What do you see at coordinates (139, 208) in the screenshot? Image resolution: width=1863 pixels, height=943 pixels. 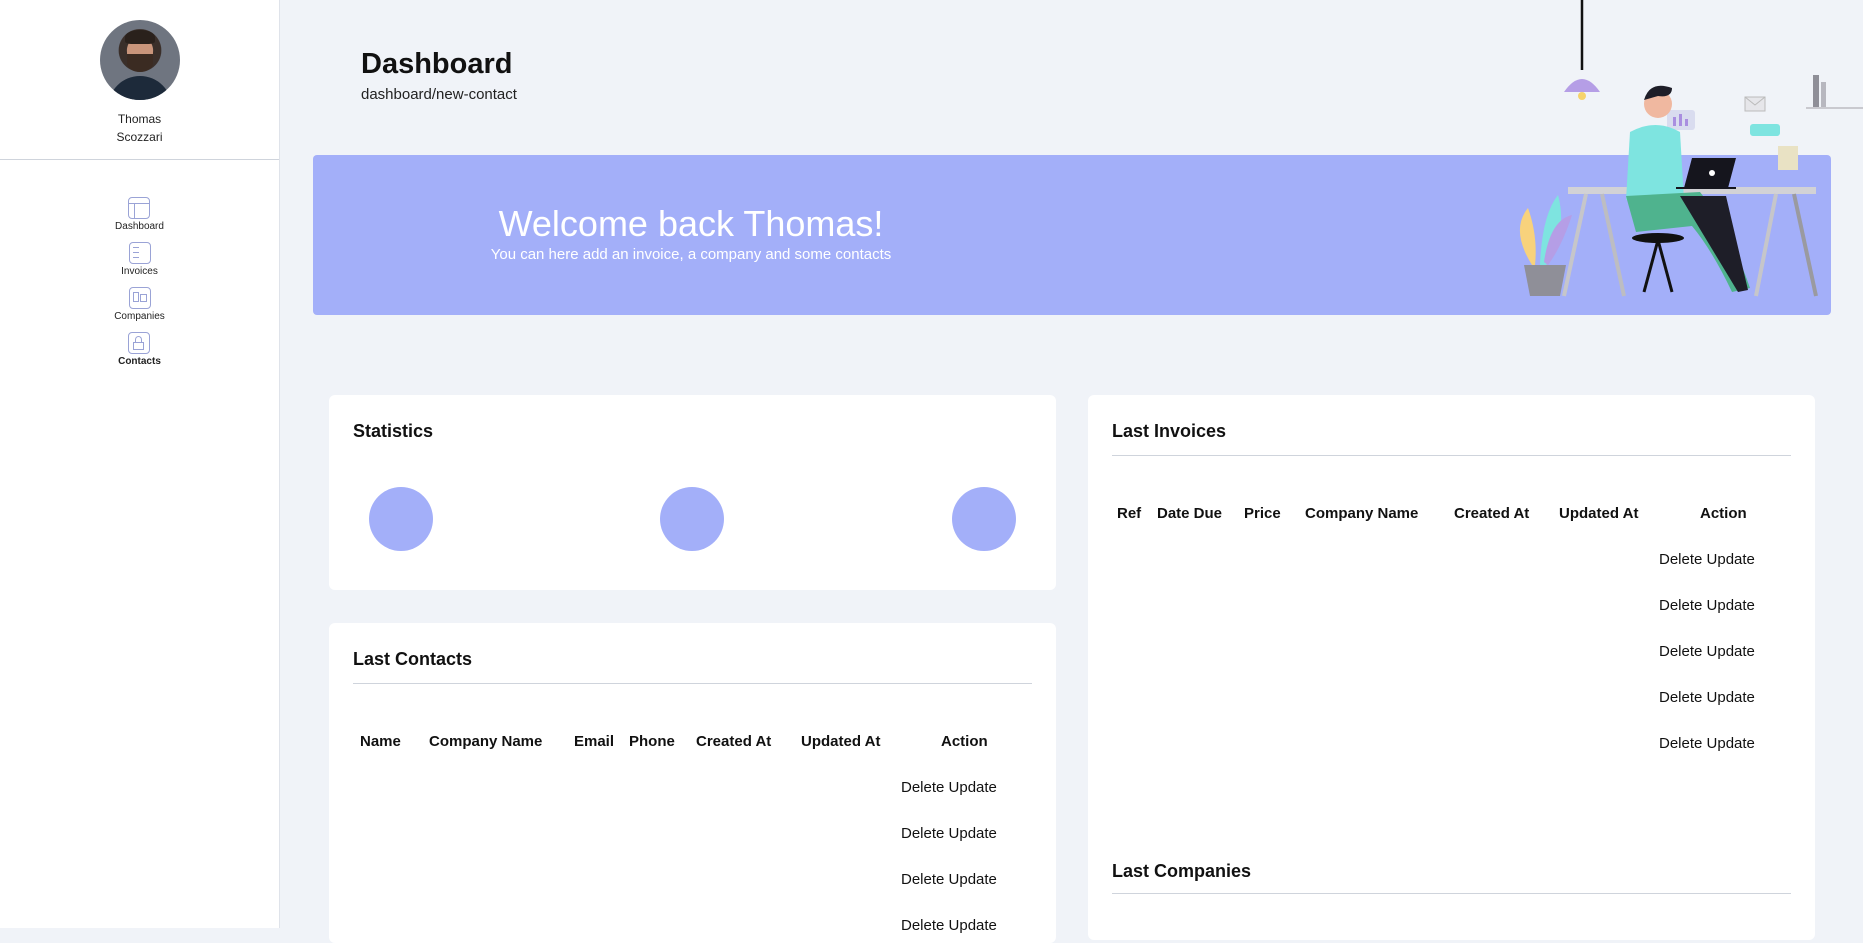 I see `dashboard-icon` at bounding box center [139, 208].